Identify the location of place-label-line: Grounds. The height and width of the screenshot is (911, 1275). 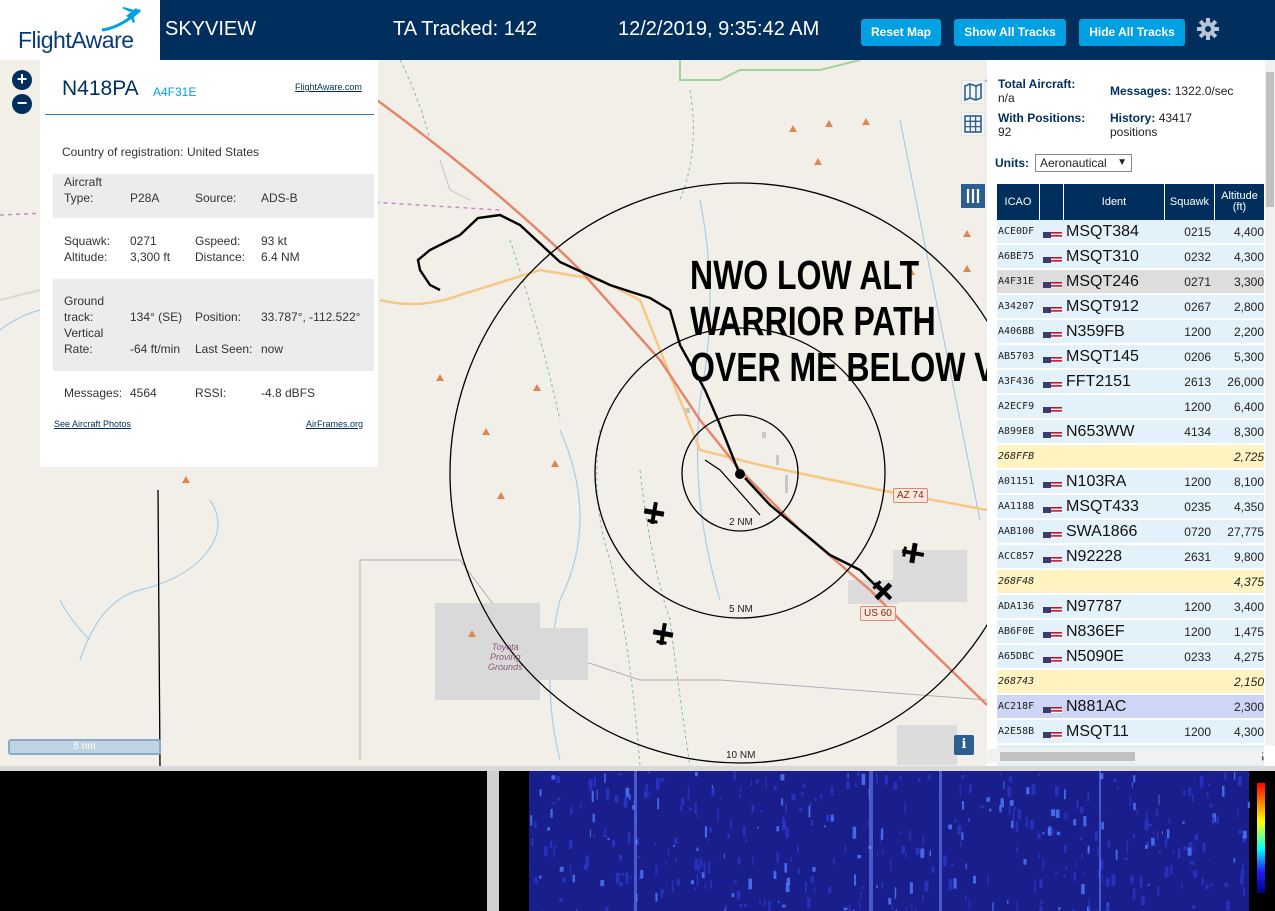
(505, 667).